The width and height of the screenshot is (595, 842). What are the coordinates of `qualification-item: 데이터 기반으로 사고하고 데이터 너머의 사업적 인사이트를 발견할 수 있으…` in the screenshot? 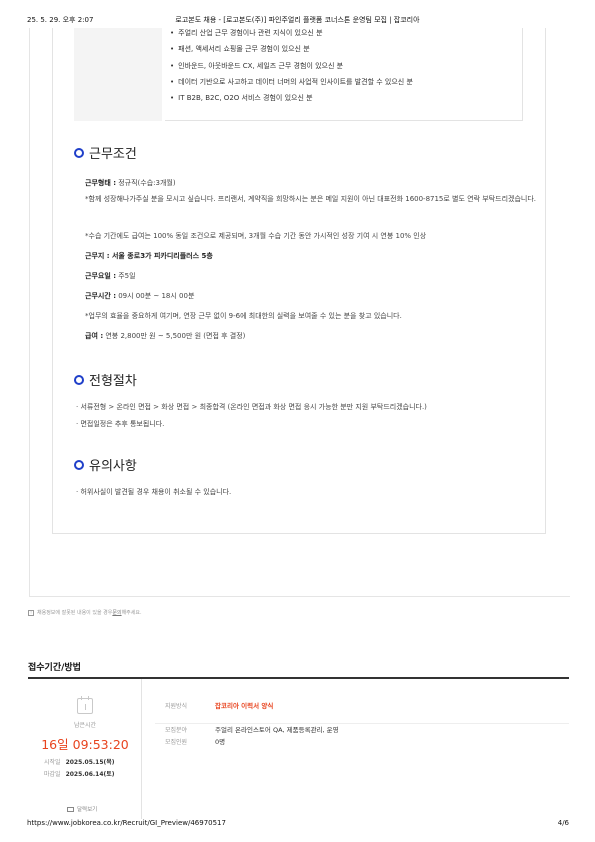 It's located at (291, 82).